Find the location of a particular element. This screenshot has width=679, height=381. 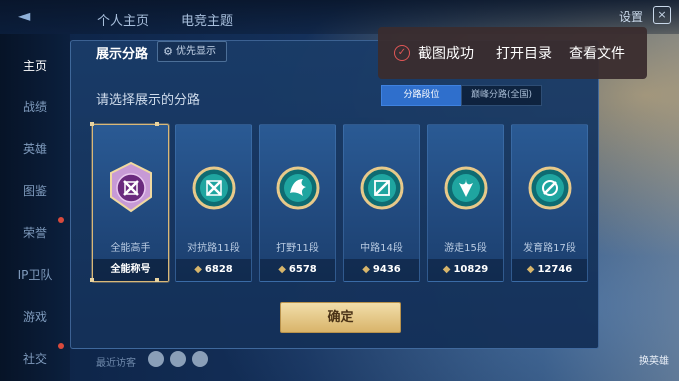

recent-visitors-label: 最近访客 is located at coordinates (116, 363).